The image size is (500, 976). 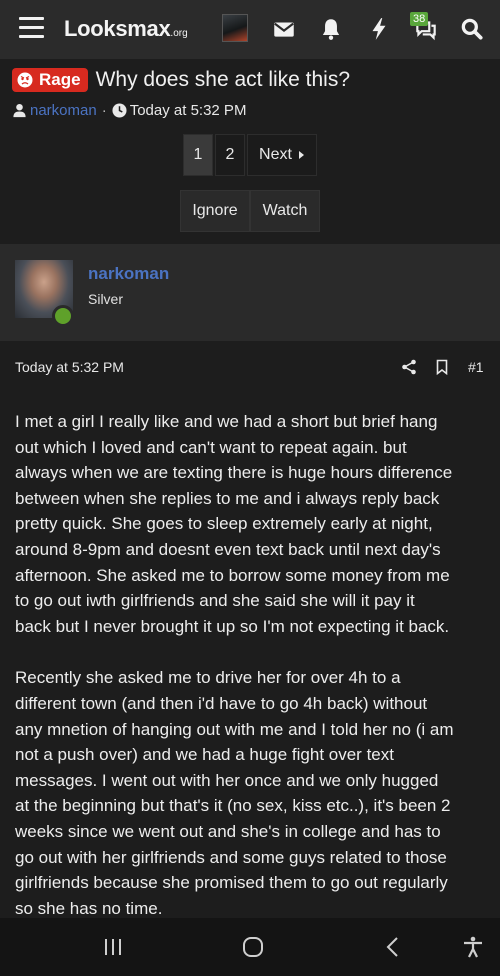 I want to click on ignore-button: Ignore, so click(x=215, y=211).